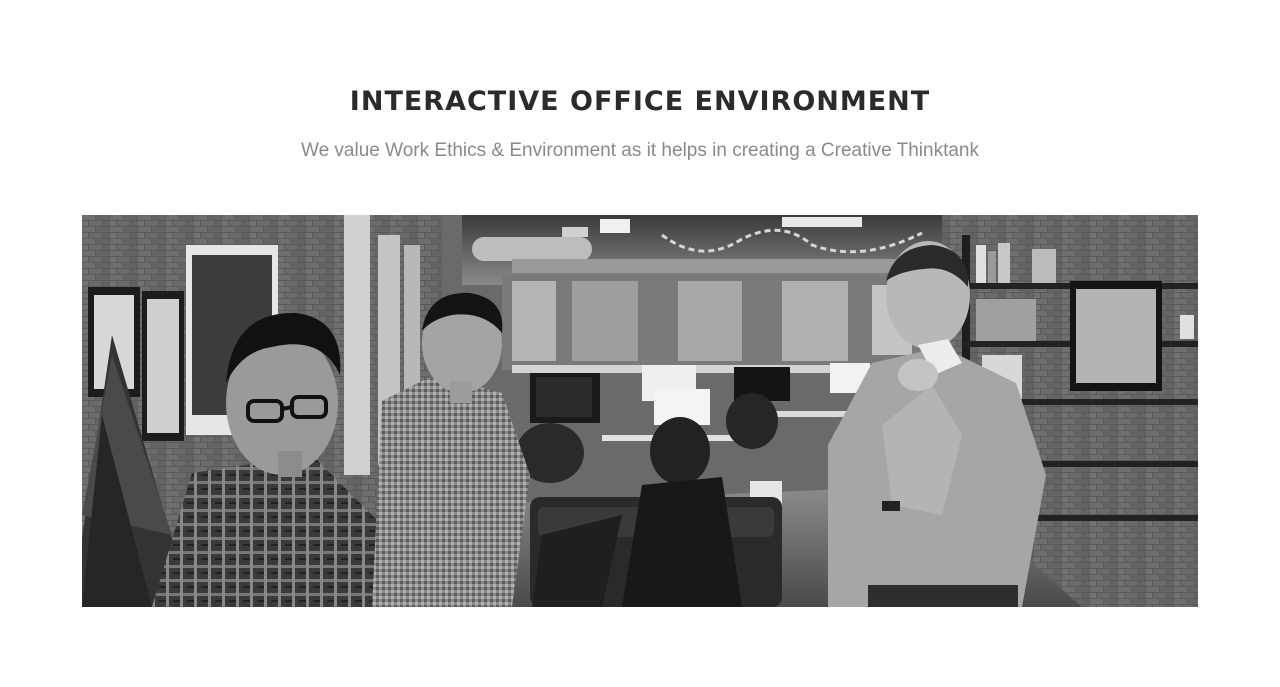 The image size is (1280, 687). I want to click on section-title: INTERACTIVE OFFICE ENVIRONMENT, so click(640, 101).